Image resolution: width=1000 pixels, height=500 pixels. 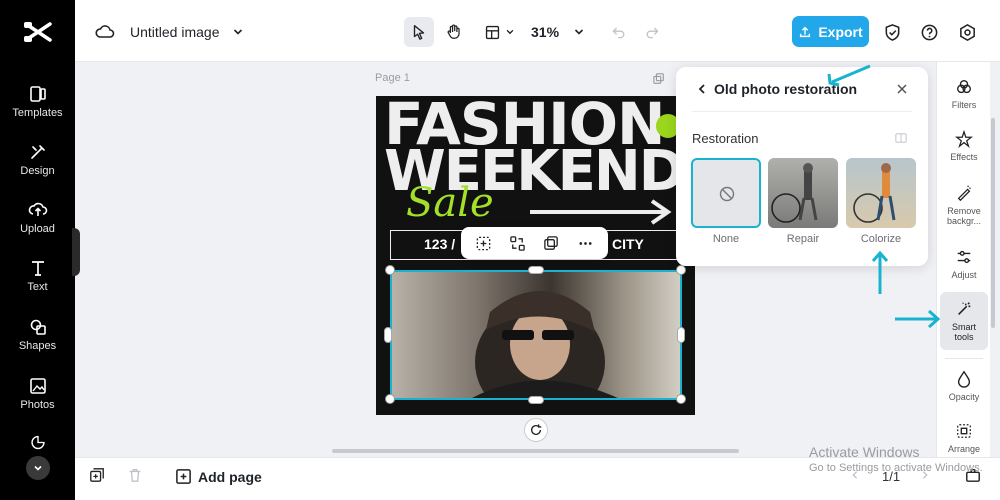 I want to click on export-label: Export, so click(x=840, y=31).